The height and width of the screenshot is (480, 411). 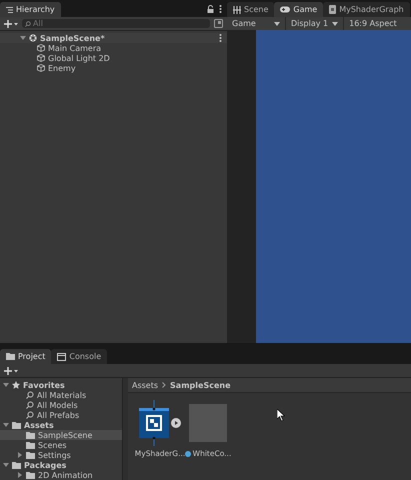 I want to click on tree-item: 2D Animation, so click(x=61, y=475).